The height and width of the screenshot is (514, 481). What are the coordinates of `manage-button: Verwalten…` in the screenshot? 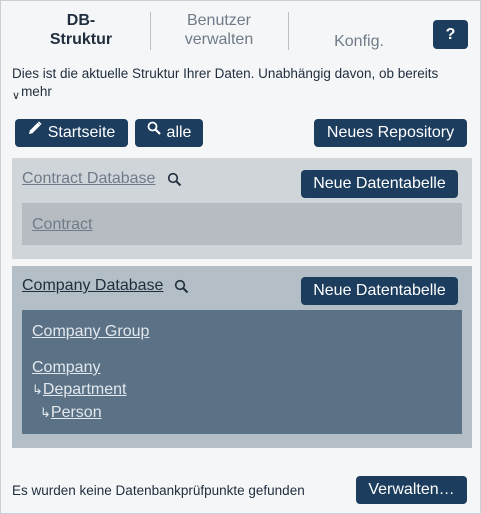 It's located at (411, 490).